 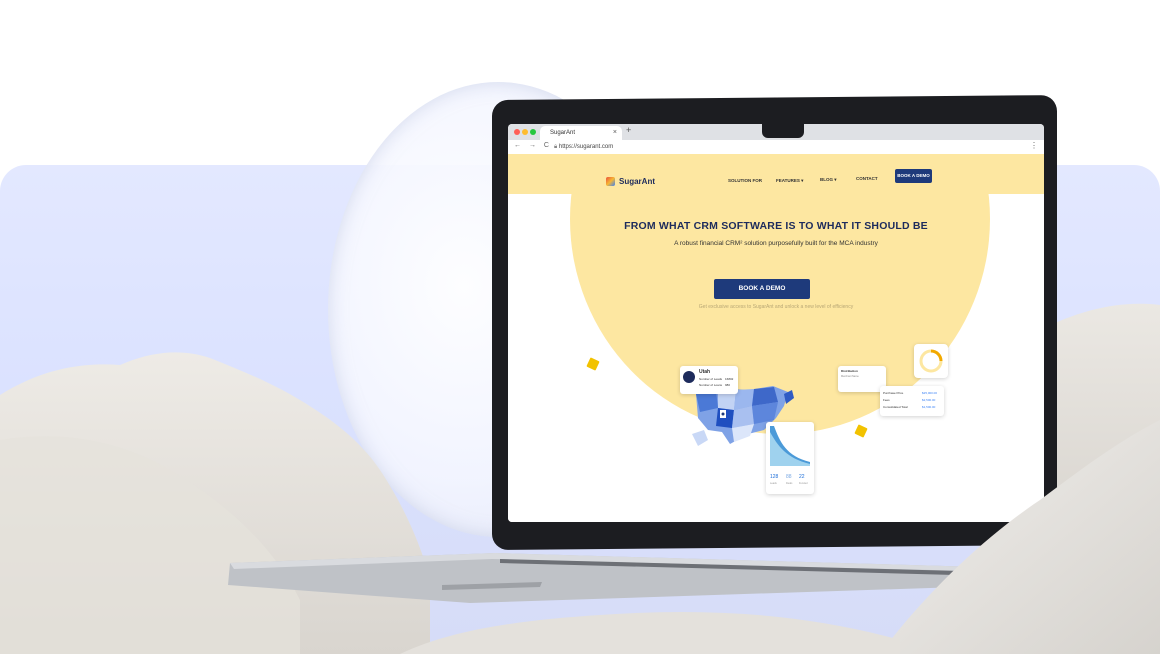 I want to click on funnel-chart-card: 128 88 22 Leads Deals Funded, so click(x=790, y=458).